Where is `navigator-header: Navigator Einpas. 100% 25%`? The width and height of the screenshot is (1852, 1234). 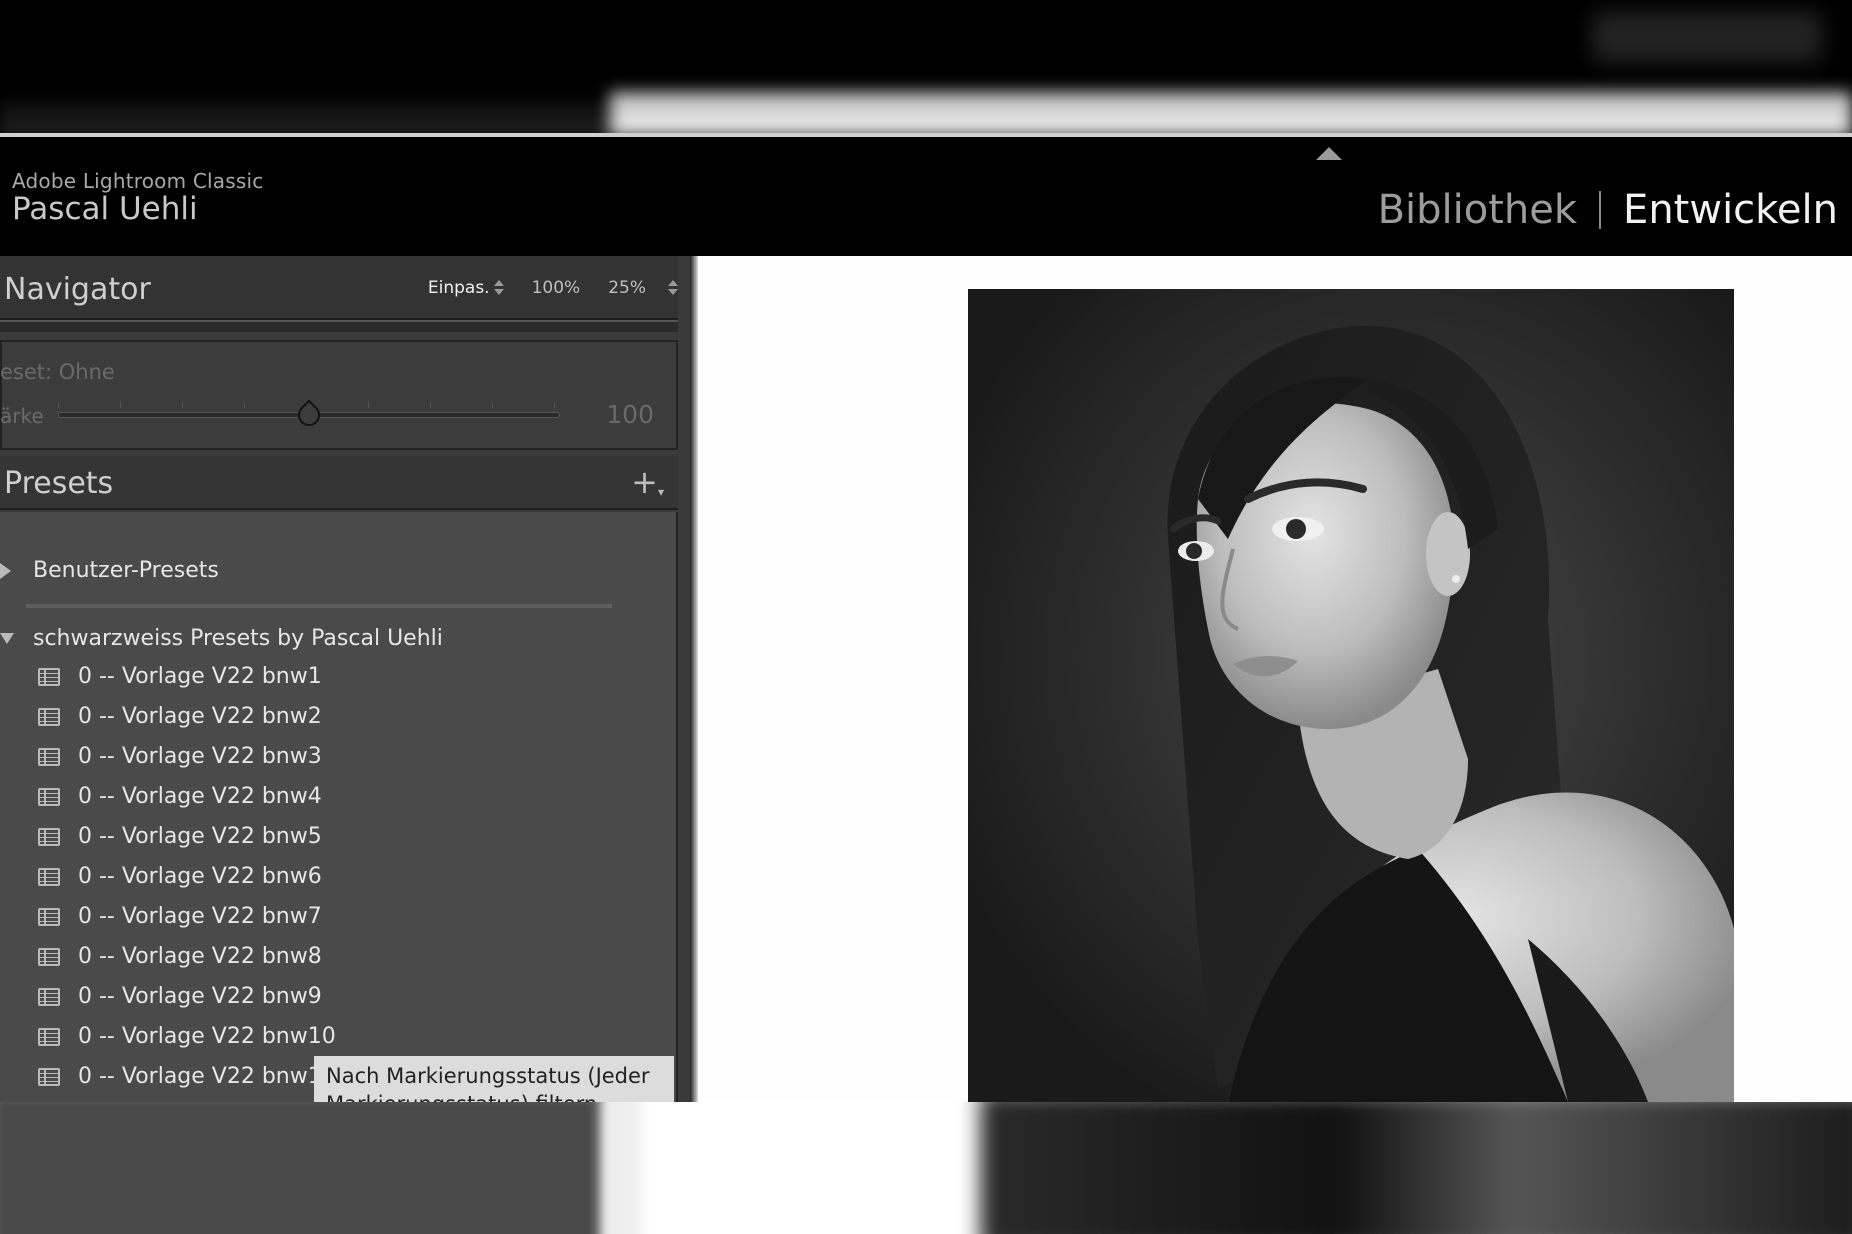
navigator-header: Navigator Einpas. 100% 25% is located at coordinates (339, 288).